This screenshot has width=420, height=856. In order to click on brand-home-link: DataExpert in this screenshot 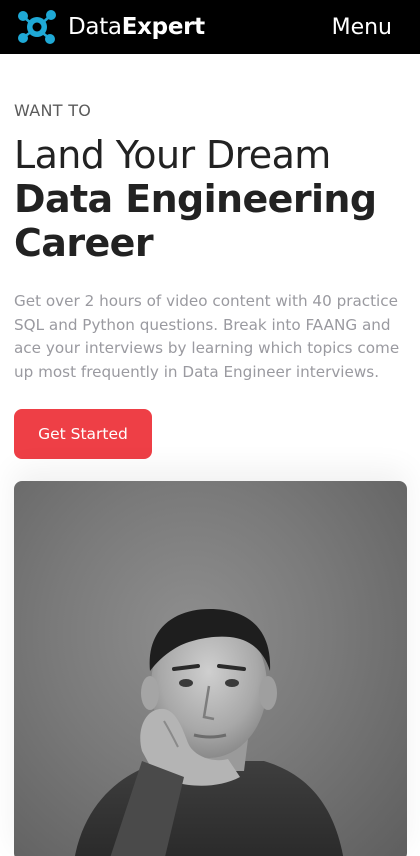, I will do `click(109, 27)`.